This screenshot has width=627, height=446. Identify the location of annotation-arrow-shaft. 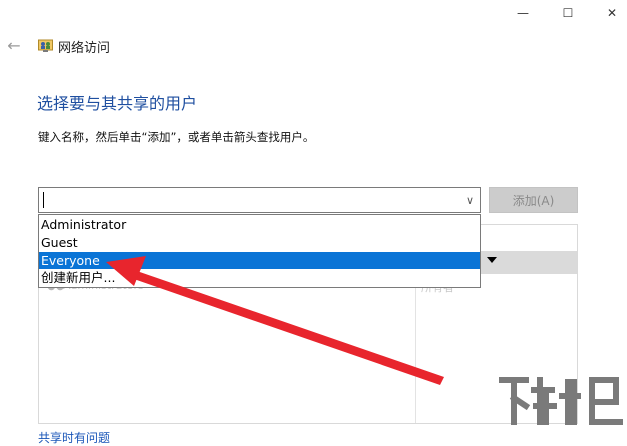
(287, 327).